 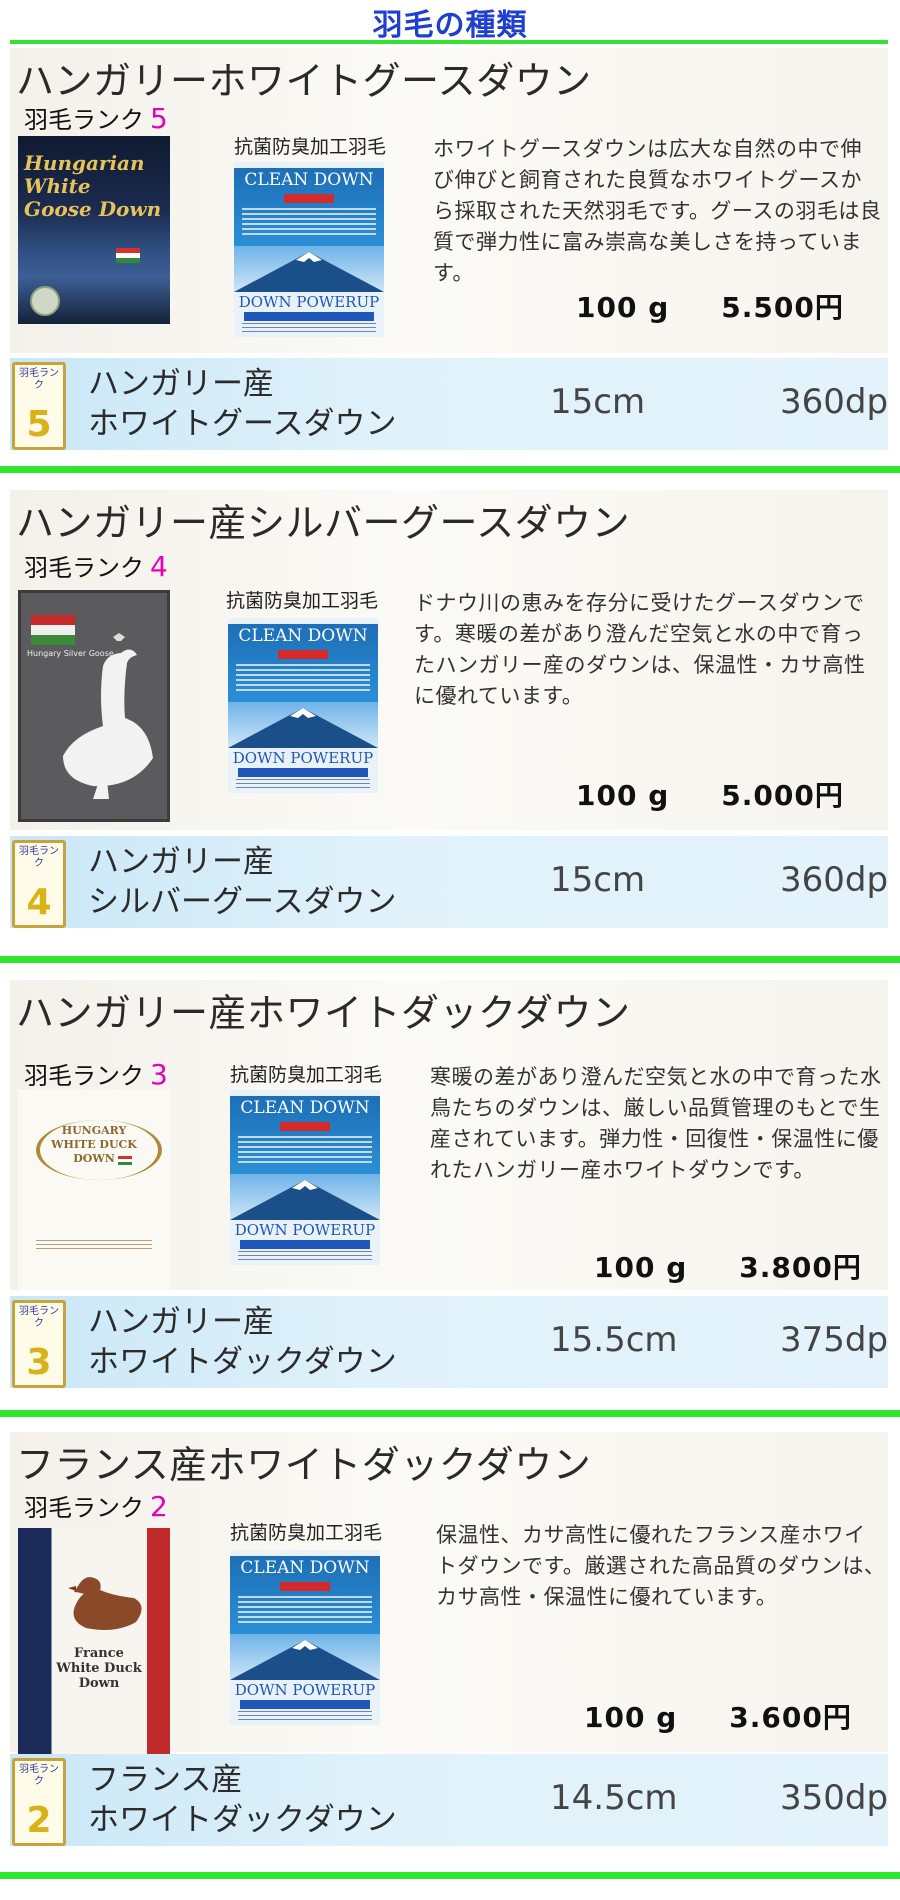 I want to click on rank-badge: 羽毛ランク 3, so click(x=39, y=1344).